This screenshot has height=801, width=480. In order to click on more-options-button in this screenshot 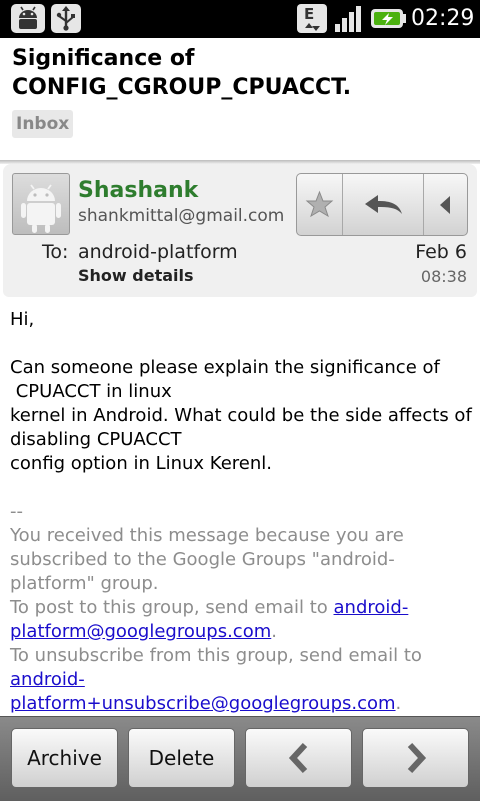, I will do `click(445, 204)`.